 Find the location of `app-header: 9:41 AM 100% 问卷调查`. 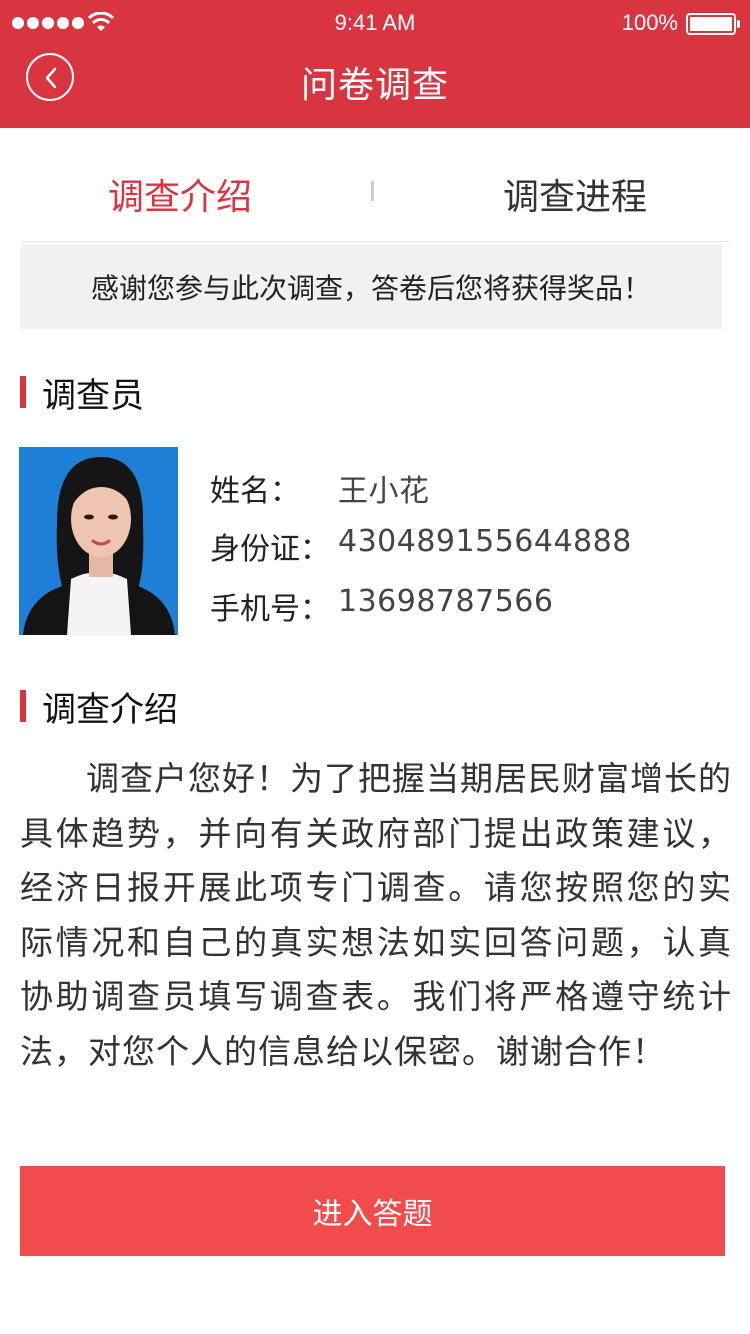

app-header: 9:41 AM 100% 问卷调查 is located at coordinates (375, 64).